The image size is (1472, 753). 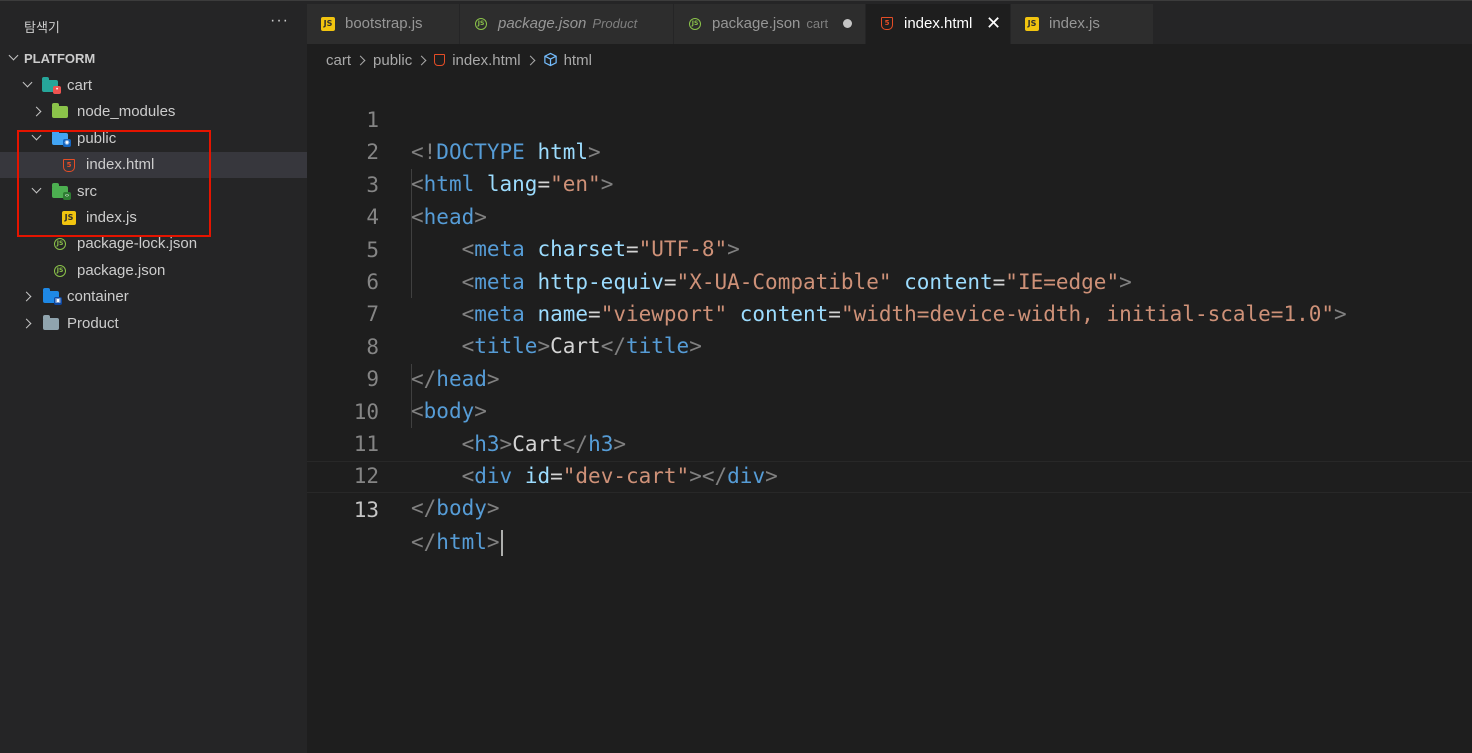 What do you see at coordinates (51, 85) in the screenshot?
I see `cart-folder-icon: •` at bounding box center [51, 85].